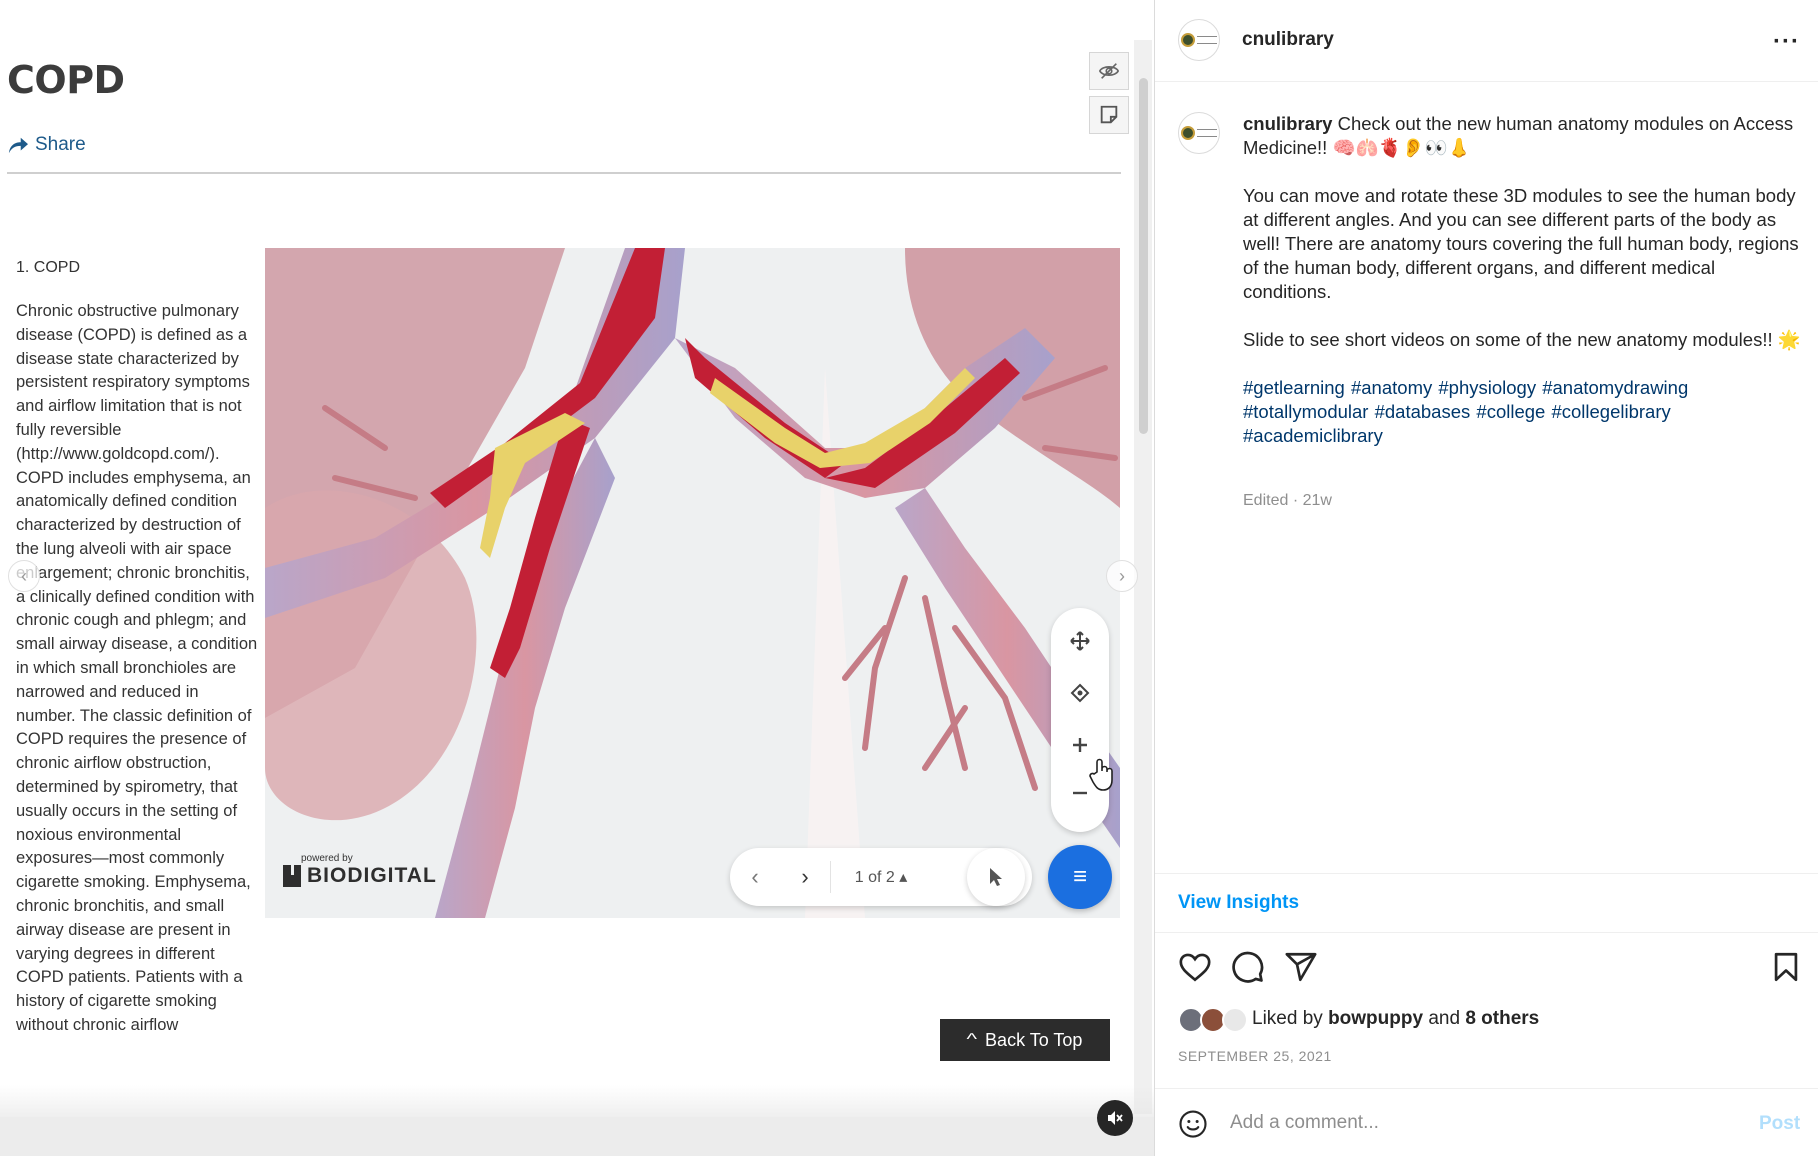 The image size is (1818, 1156). I want to click on title-divider, so click(564, 173).